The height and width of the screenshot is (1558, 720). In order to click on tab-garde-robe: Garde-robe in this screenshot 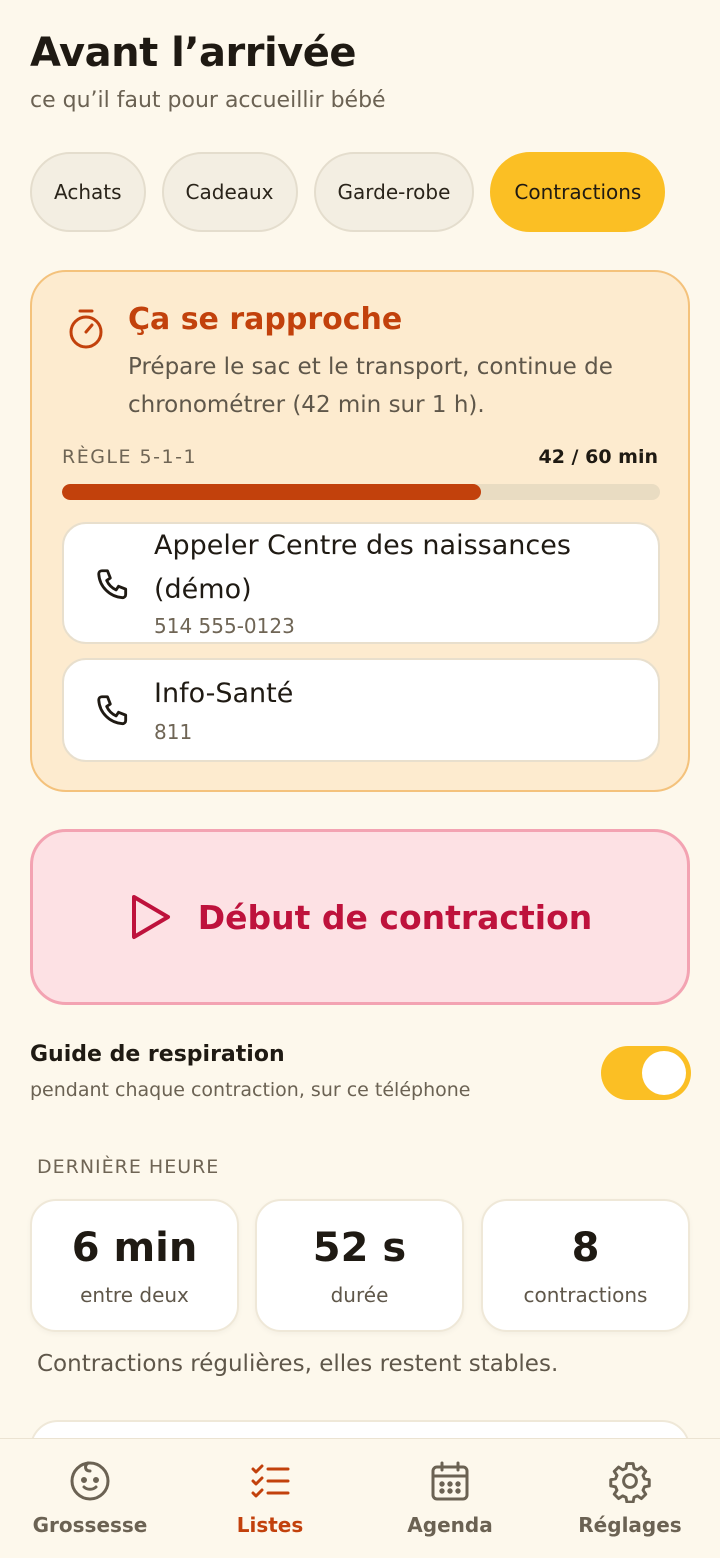, I will do `click(394, 192)`.